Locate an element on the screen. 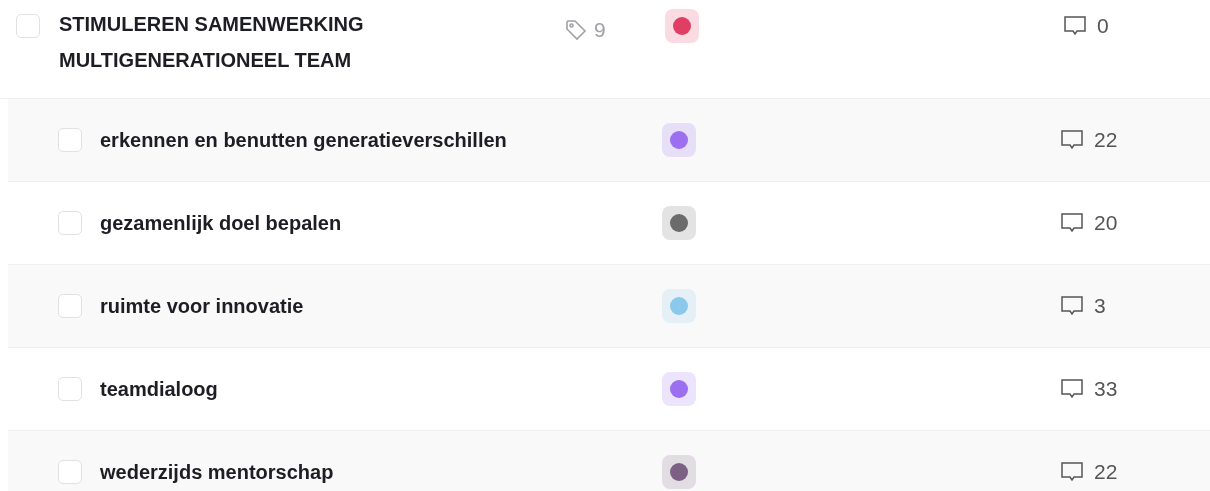 Image resolution: width=1210 pixels, height=491 pixels. tag-icon is located at coordinates (576, 30).